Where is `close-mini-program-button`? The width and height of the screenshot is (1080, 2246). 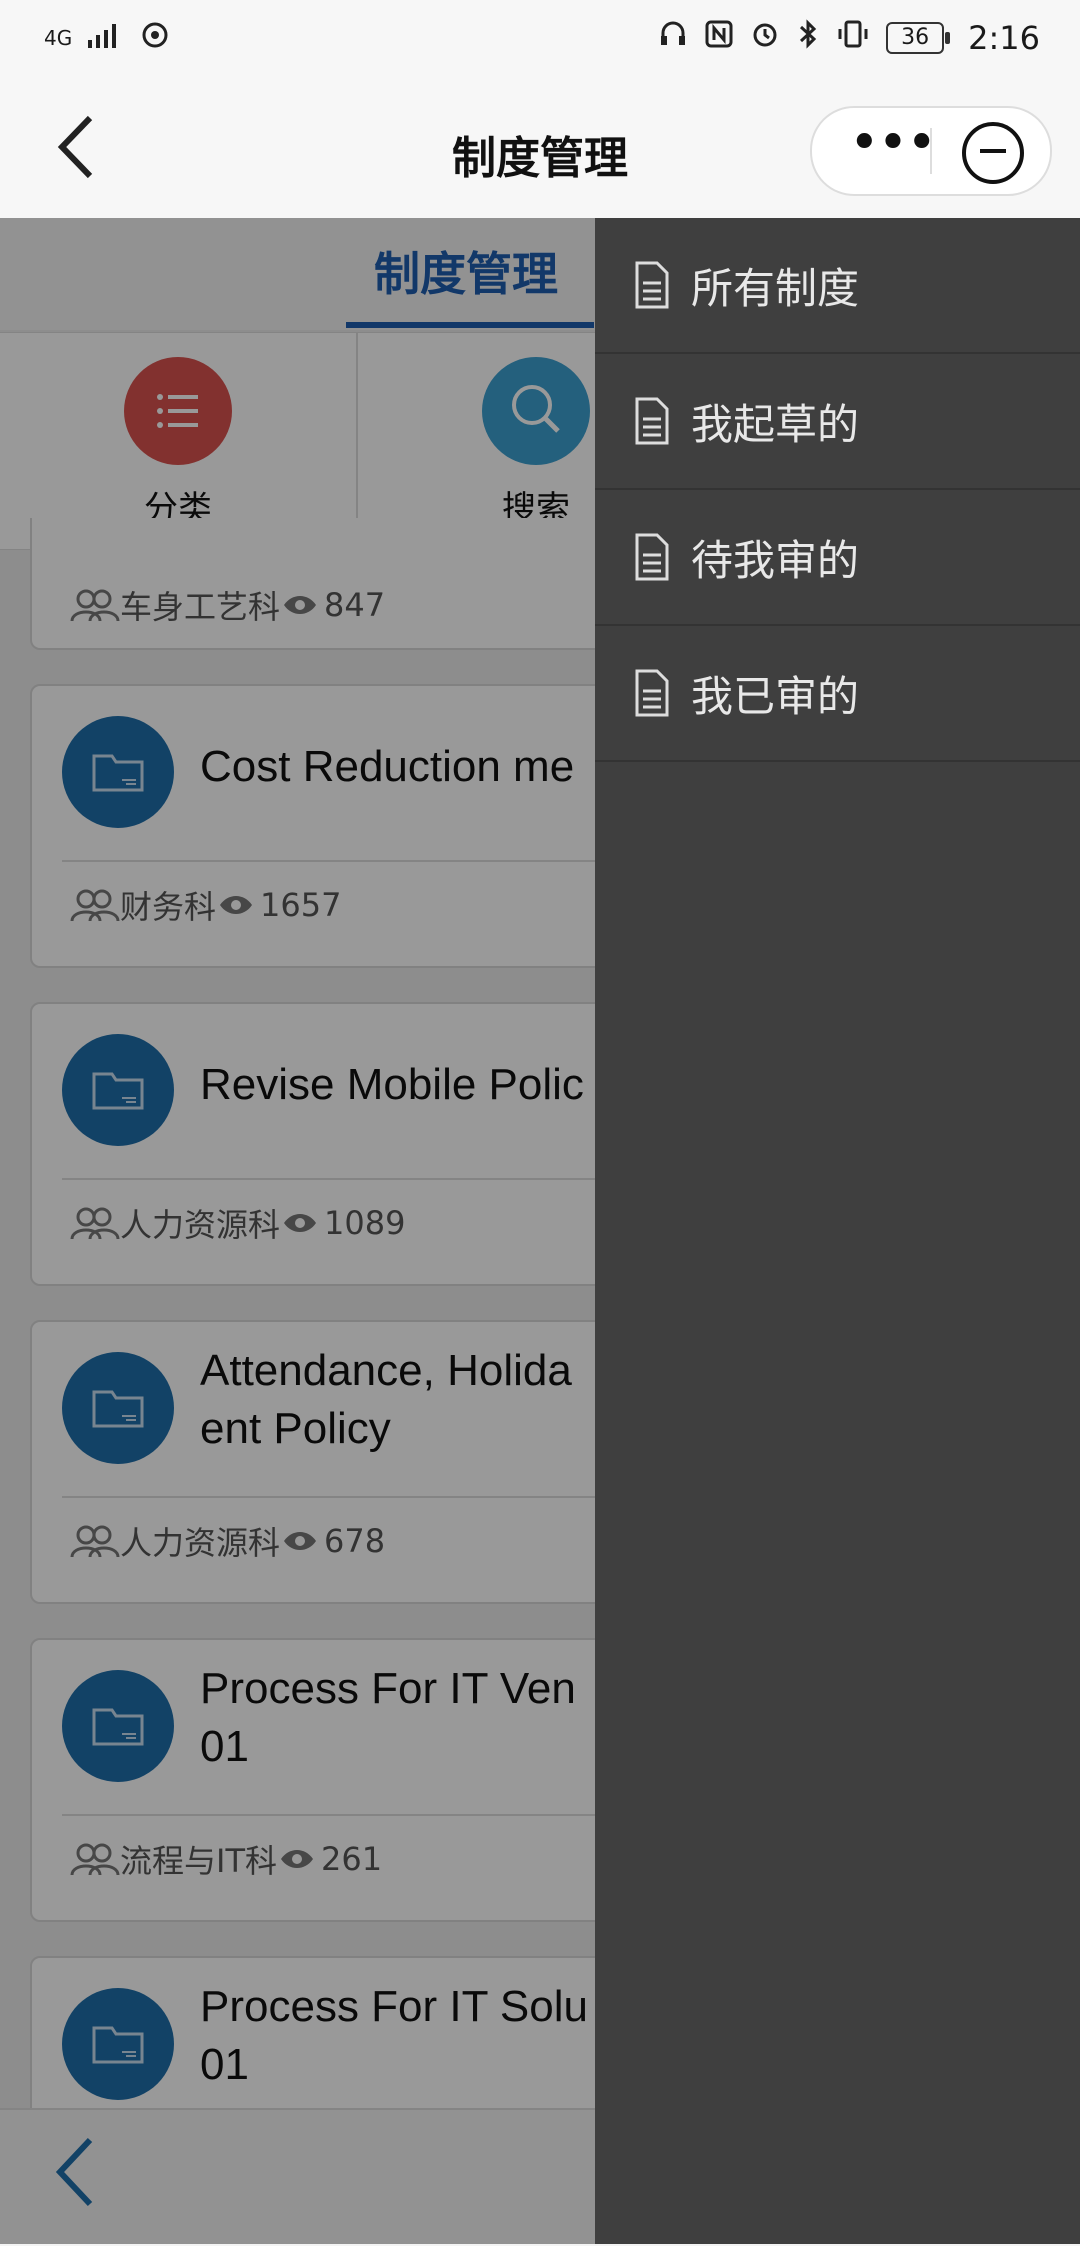 close-mini-program-button is located at coordinates (993, 153).